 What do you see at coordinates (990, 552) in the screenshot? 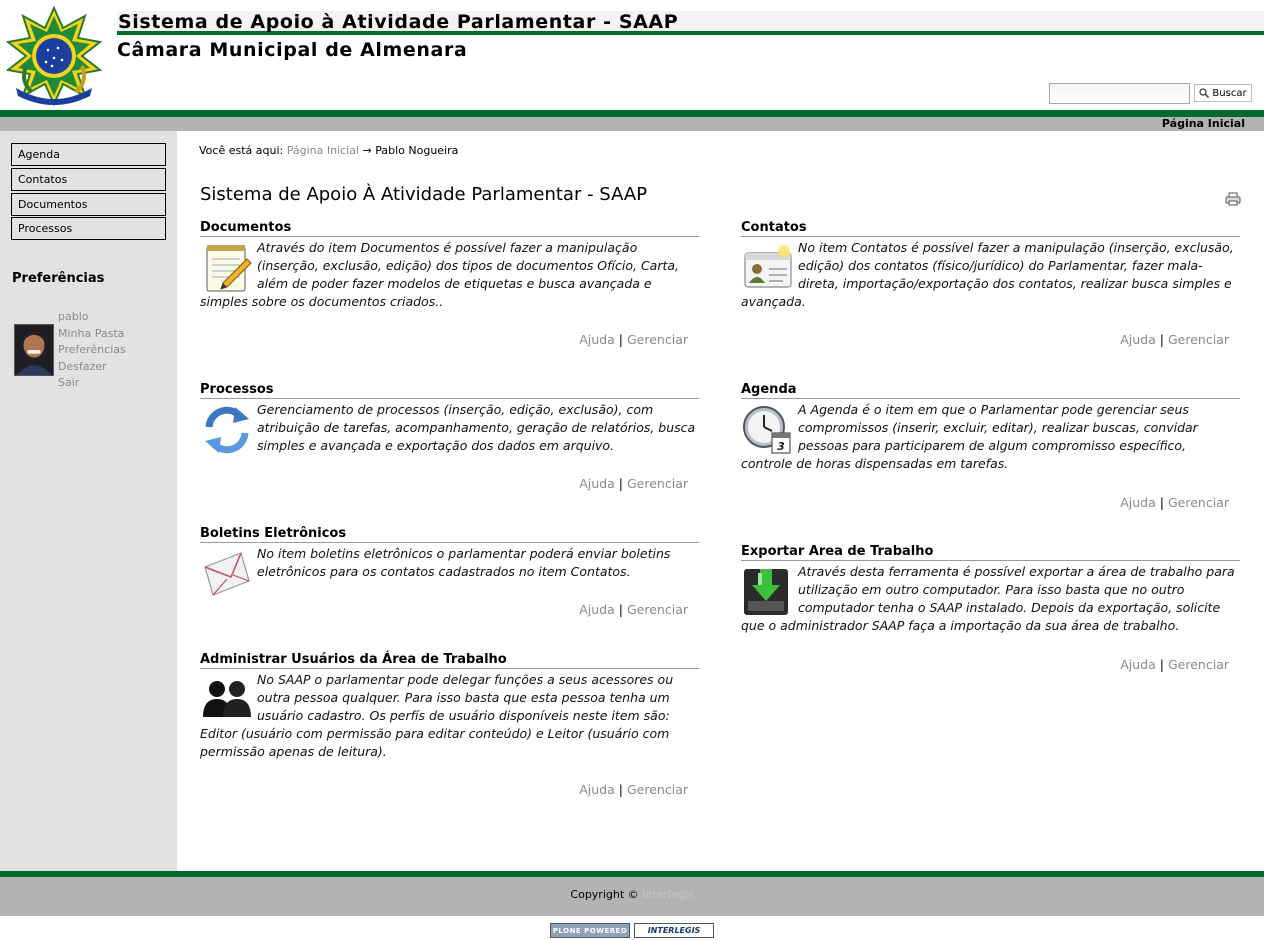
I see `section-title: Exportar Area de Trabalho` at bounding box center [990, 552].